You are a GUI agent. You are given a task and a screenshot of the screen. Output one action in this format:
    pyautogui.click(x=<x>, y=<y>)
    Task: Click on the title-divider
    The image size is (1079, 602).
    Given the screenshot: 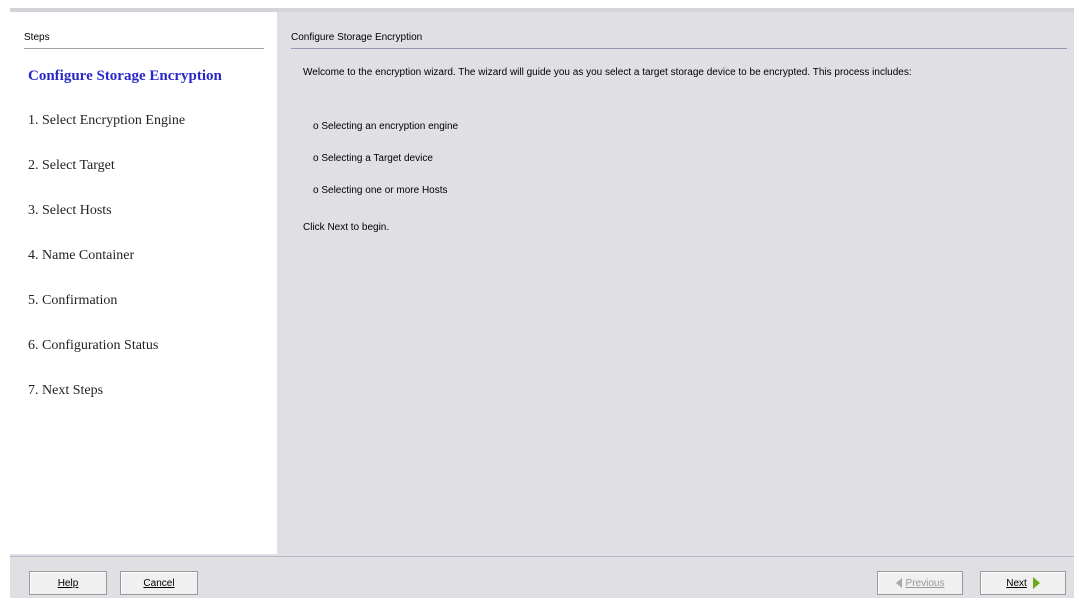 What is the action you would take?
    pyautogui.click(x=679, y=48)
    